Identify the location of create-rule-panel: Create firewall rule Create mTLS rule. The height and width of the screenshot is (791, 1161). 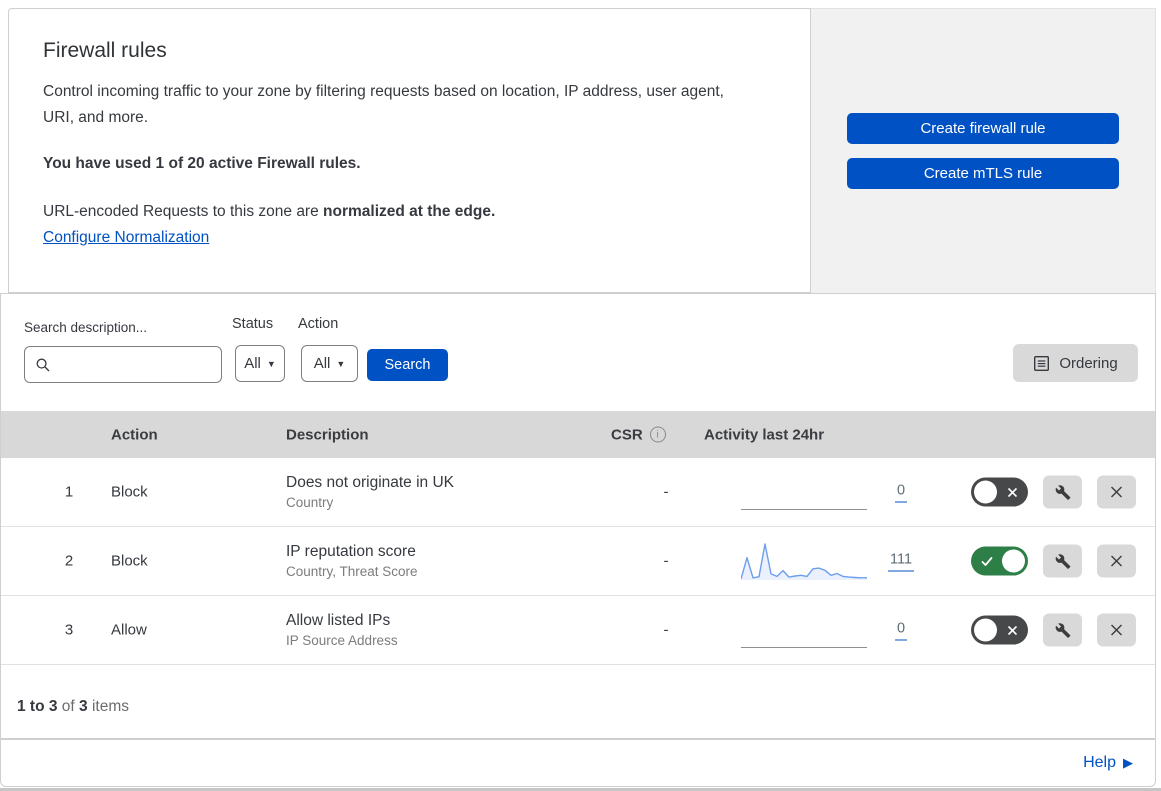
(983, 150).